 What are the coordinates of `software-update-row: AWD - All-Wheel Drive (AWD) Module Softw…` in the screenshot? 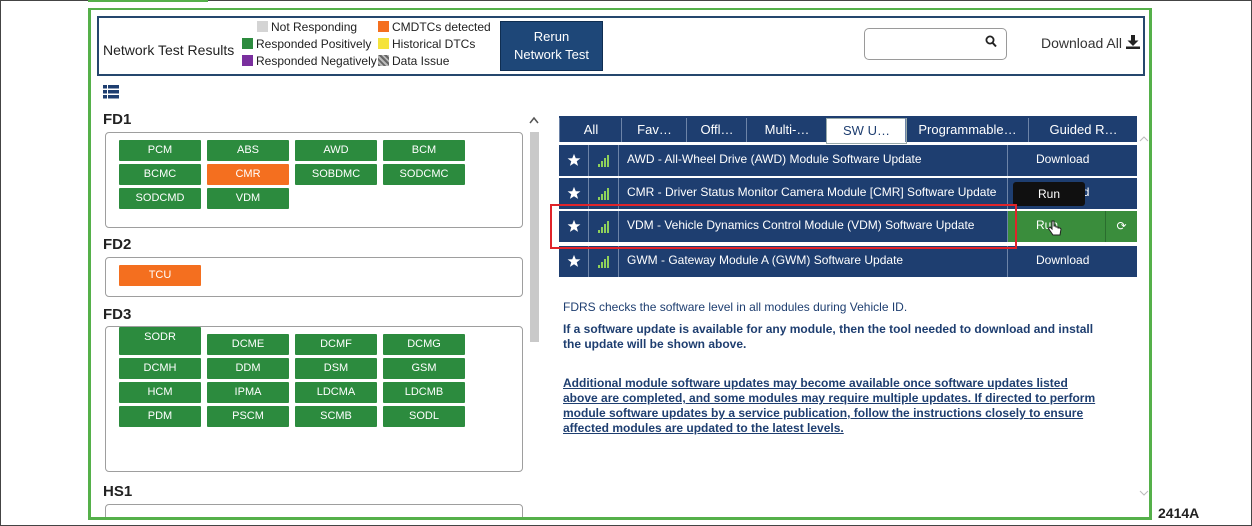 It's located at (848, 160).